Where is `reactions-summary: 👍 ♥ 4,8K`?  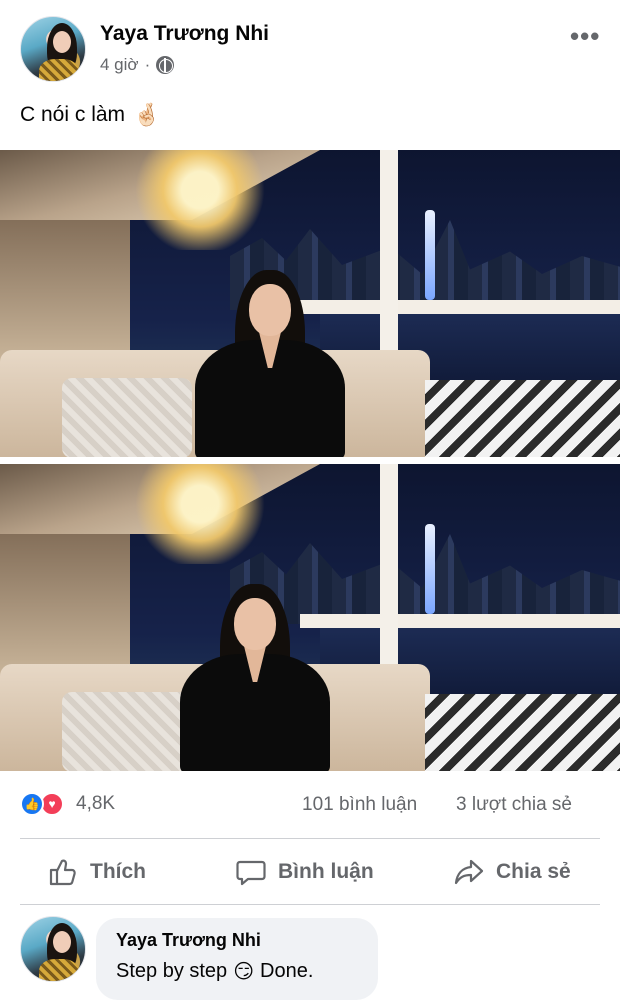 reactions-summary: 👍 ♥ 4,8K is located at coordinates (67, 804).